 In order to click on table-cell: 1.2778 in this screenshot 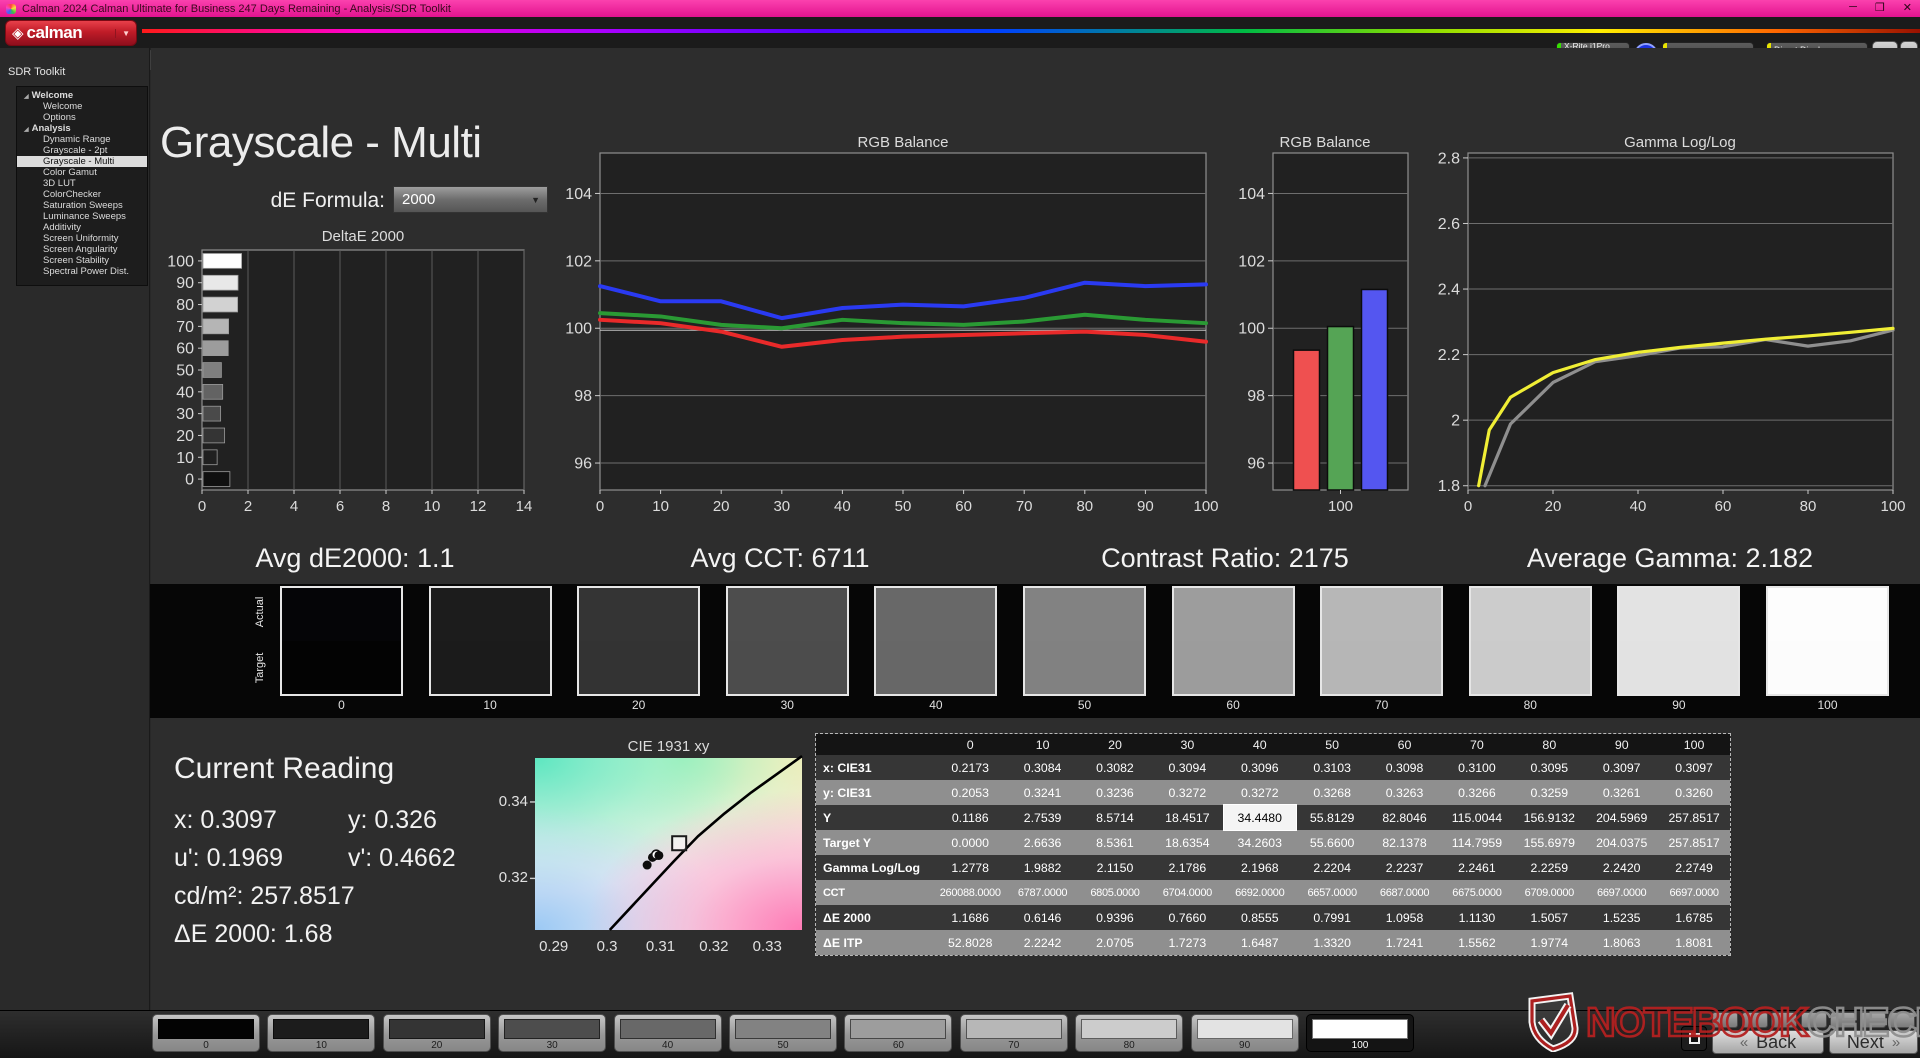, I will do `click(970, 867)`.